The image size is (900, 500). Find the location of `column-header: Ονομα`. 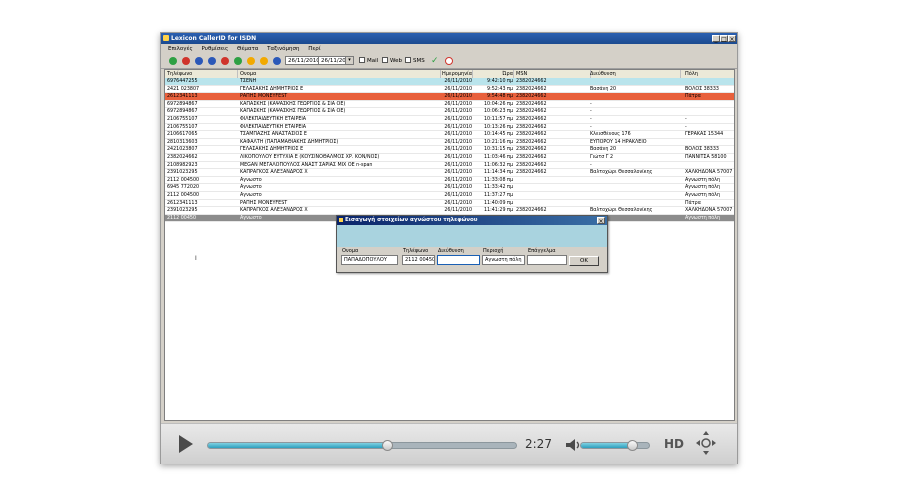

column-header: Ονομα is located at coordinates (340, 74).